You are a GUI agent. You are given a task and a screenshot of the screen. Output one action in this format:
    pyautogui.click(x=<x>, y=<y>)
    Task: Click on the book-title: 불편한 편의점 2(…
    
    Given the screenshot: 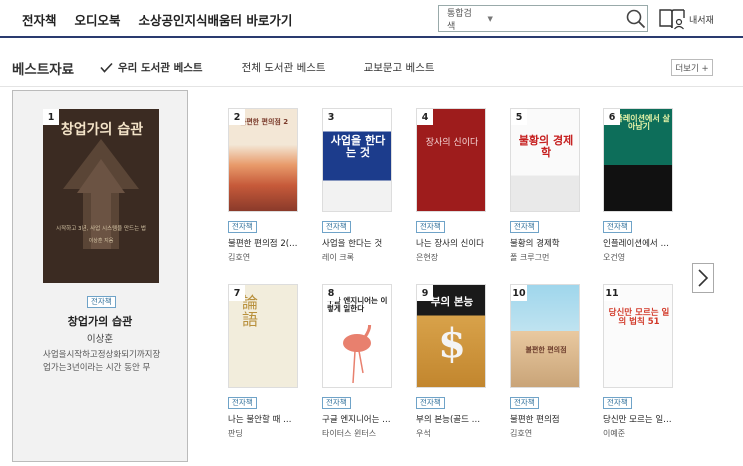 What is the action you would take?
    pyautogui.click(x=269, y=243)
    